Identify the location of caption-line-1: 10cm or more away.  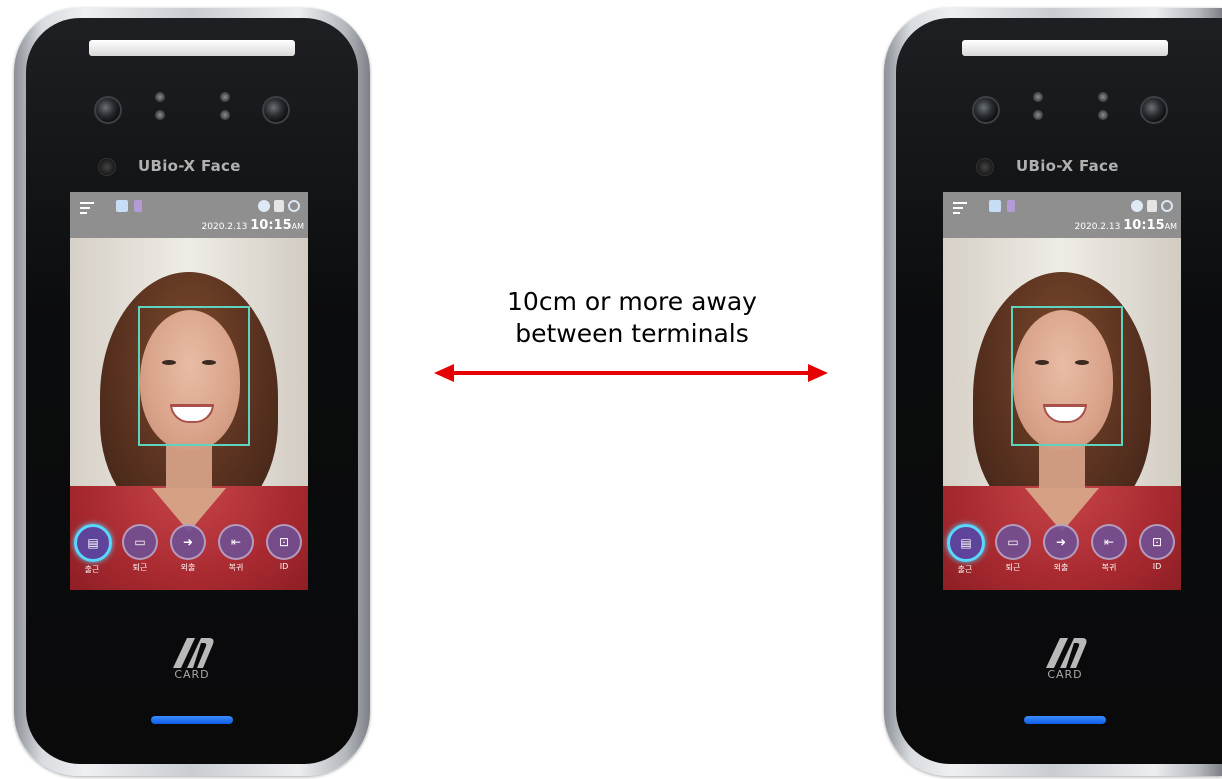
(632, 301).